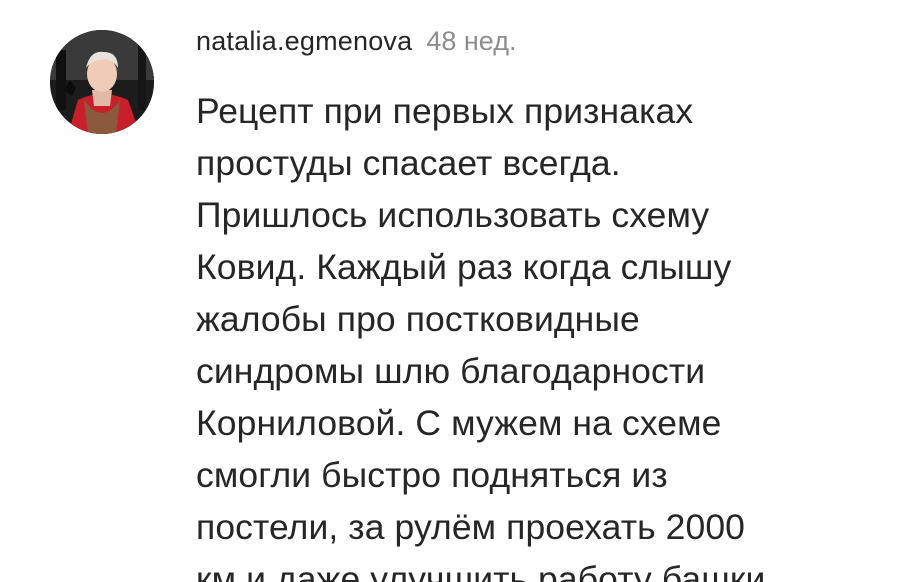  What do you see at coordinates (471, 527) in the screenshot?
I see `comment-text-line: постели, за рулём проехать 2000` at bounding box center [471, 527].